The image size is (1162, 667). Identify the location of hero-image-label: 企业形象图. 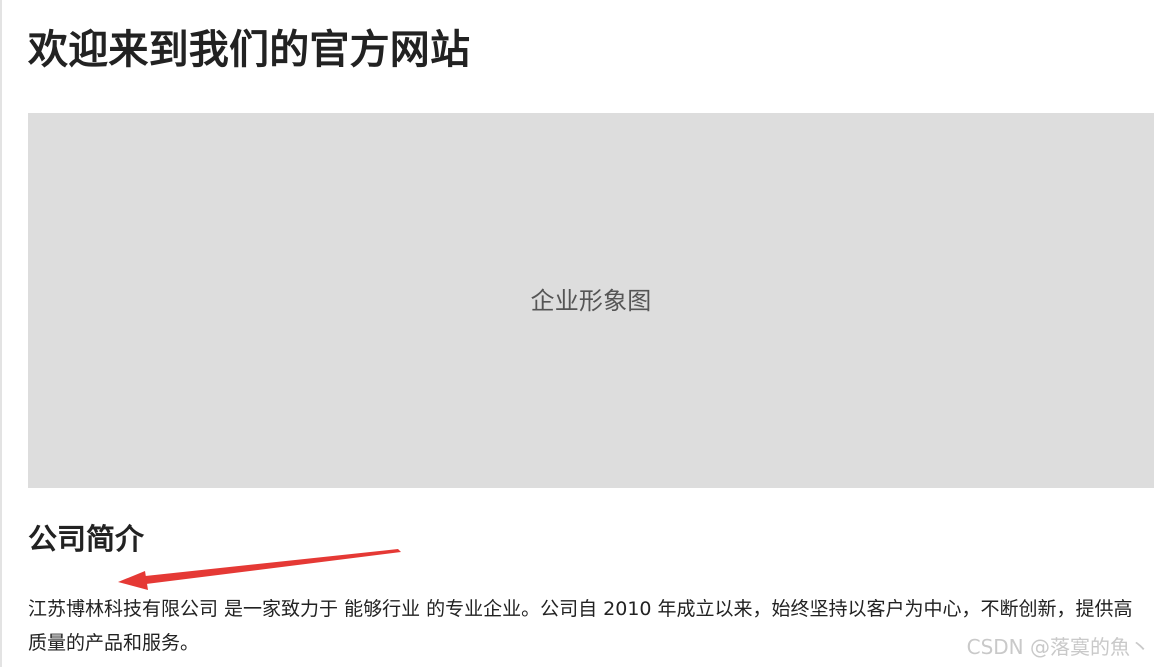
(591, 300).